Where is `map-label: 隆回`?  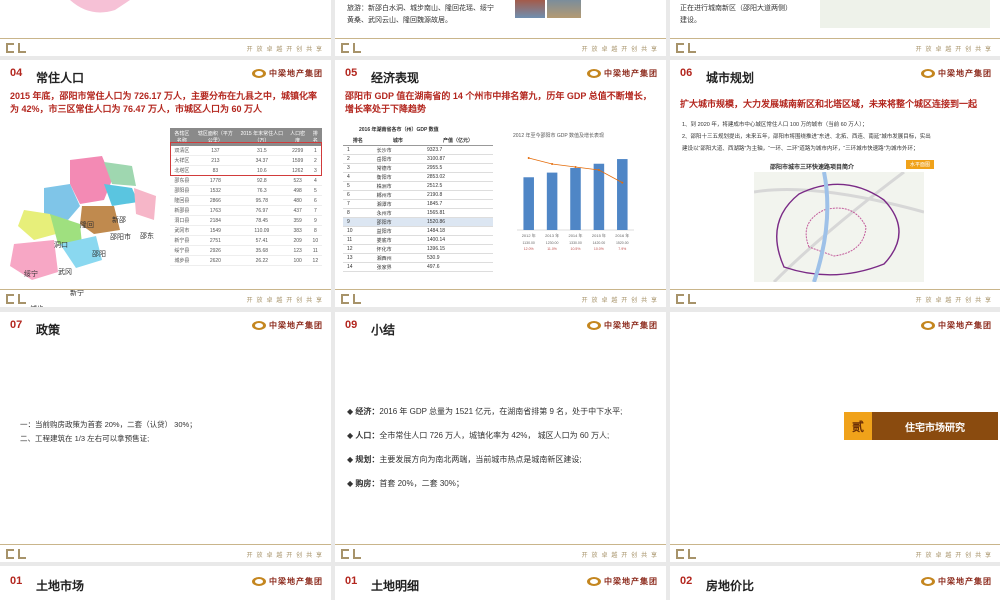 map-label: 隆回 is located at coordinates (87, 225).